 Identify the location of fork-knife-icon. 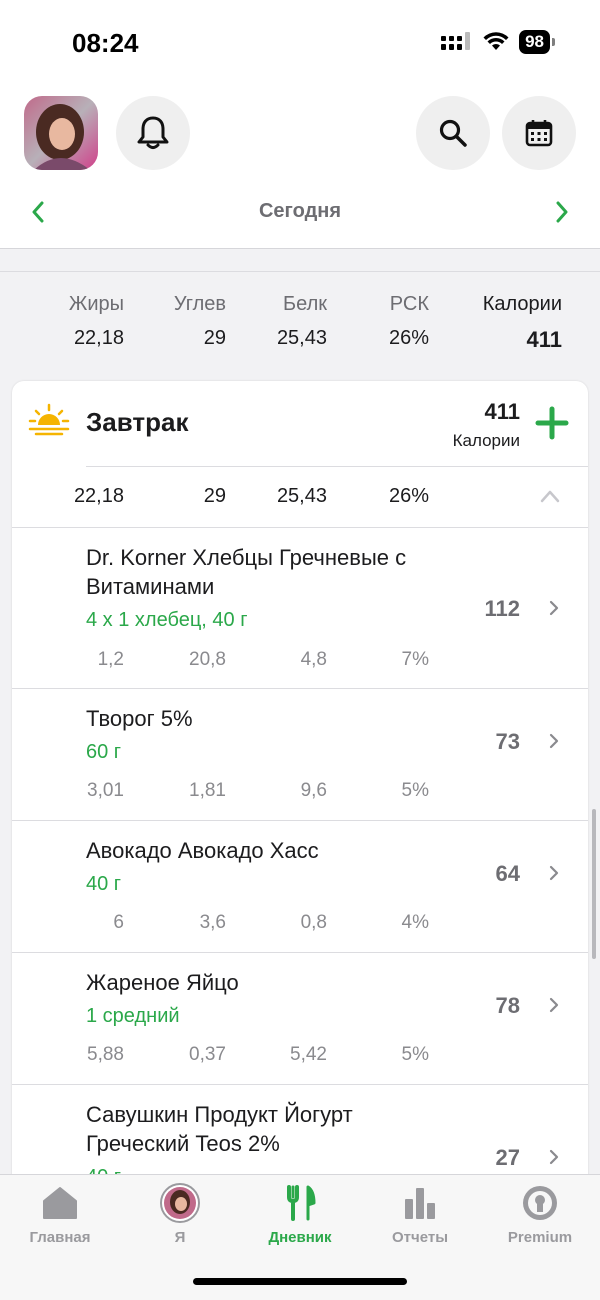
(301, 1203).